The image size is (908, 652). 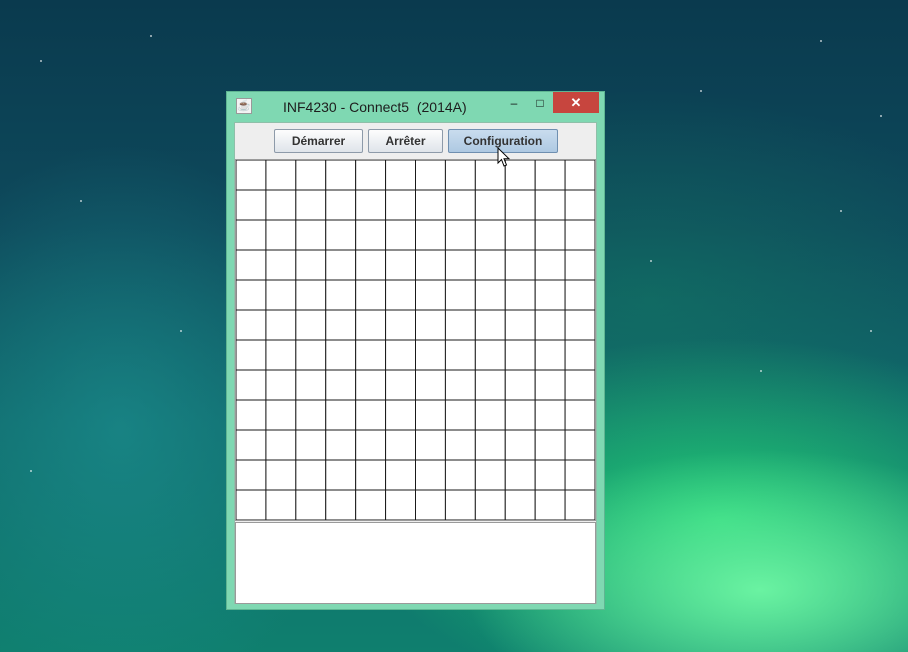 What do you see at coordinates (415, 563) in the screenshot?
I see `output-panel` at bounding box center [415, 563].